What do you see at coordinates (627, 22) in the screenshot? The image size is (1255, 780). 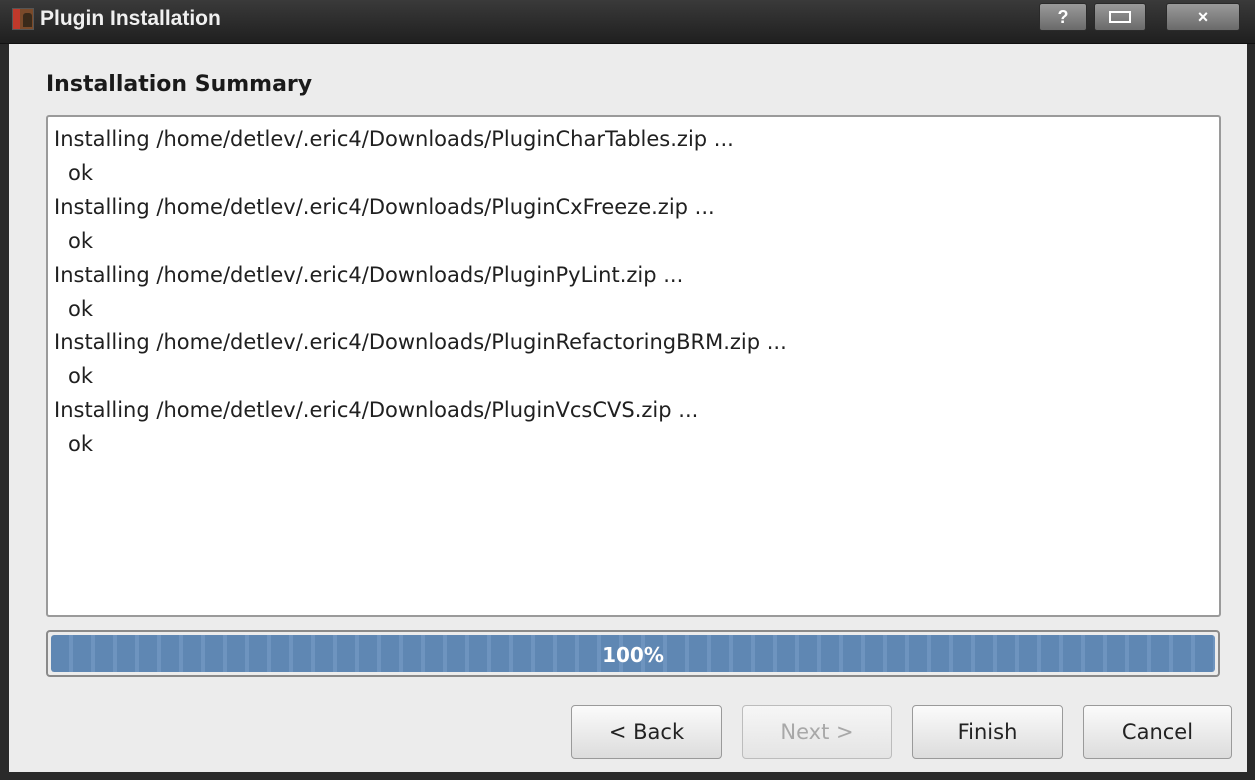 I see `title-bar: Plugin Installation ? ×` at bounding box center [627, 22].